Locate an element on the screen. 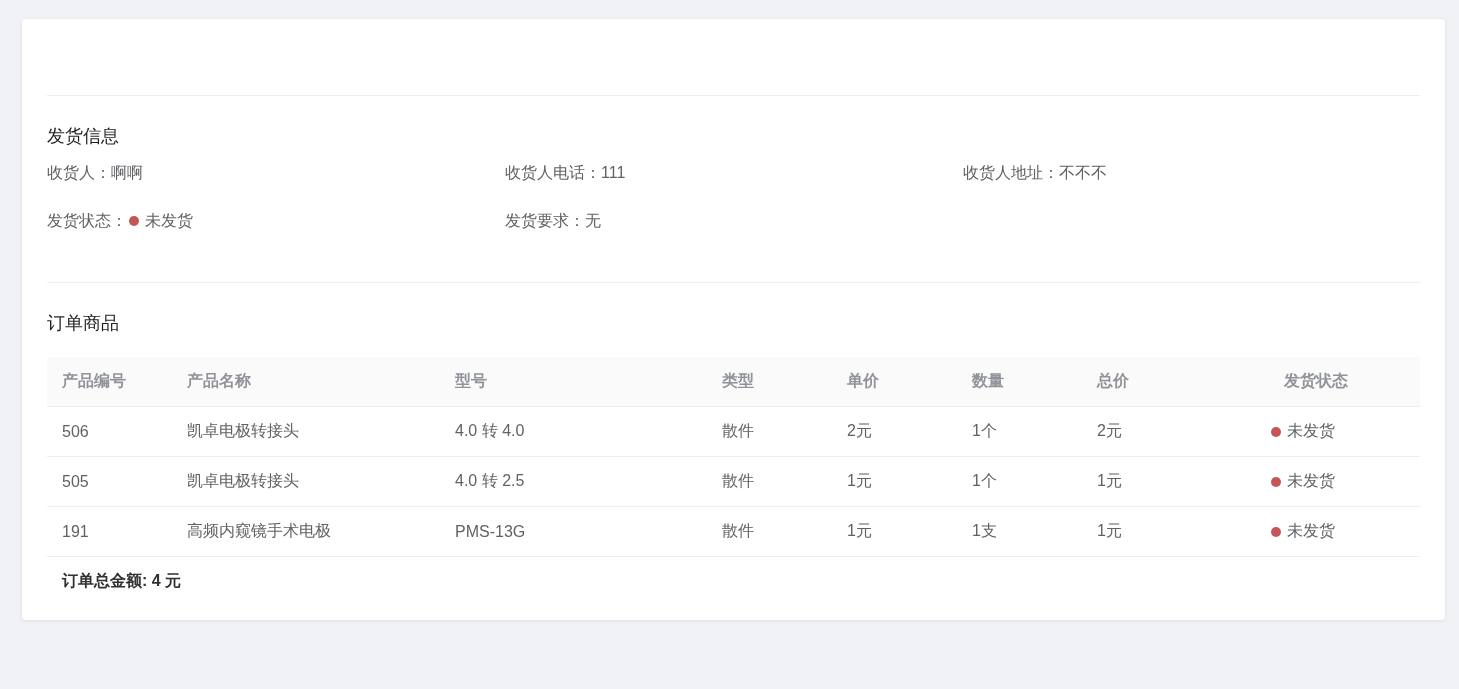 The width and height of the screenshot is (1459, 689). table-cell-text: 505 is located at coordinates (75, 481).